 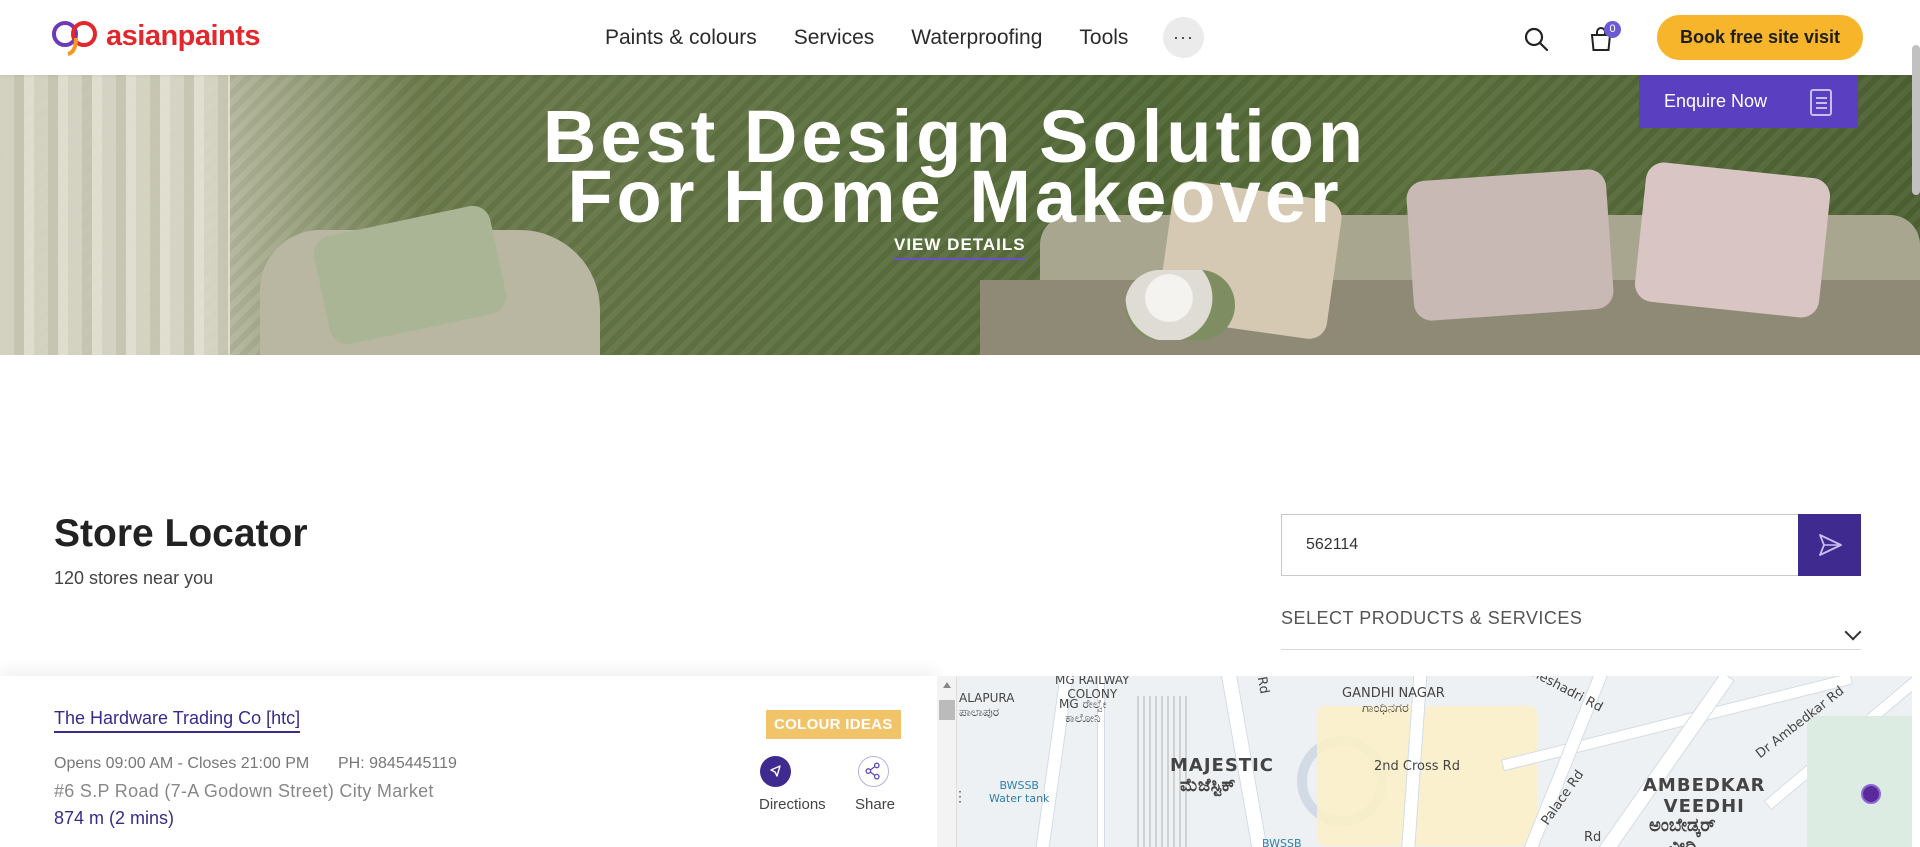 I want to click on chevron-down-icon, so click(x=1853, y=632).